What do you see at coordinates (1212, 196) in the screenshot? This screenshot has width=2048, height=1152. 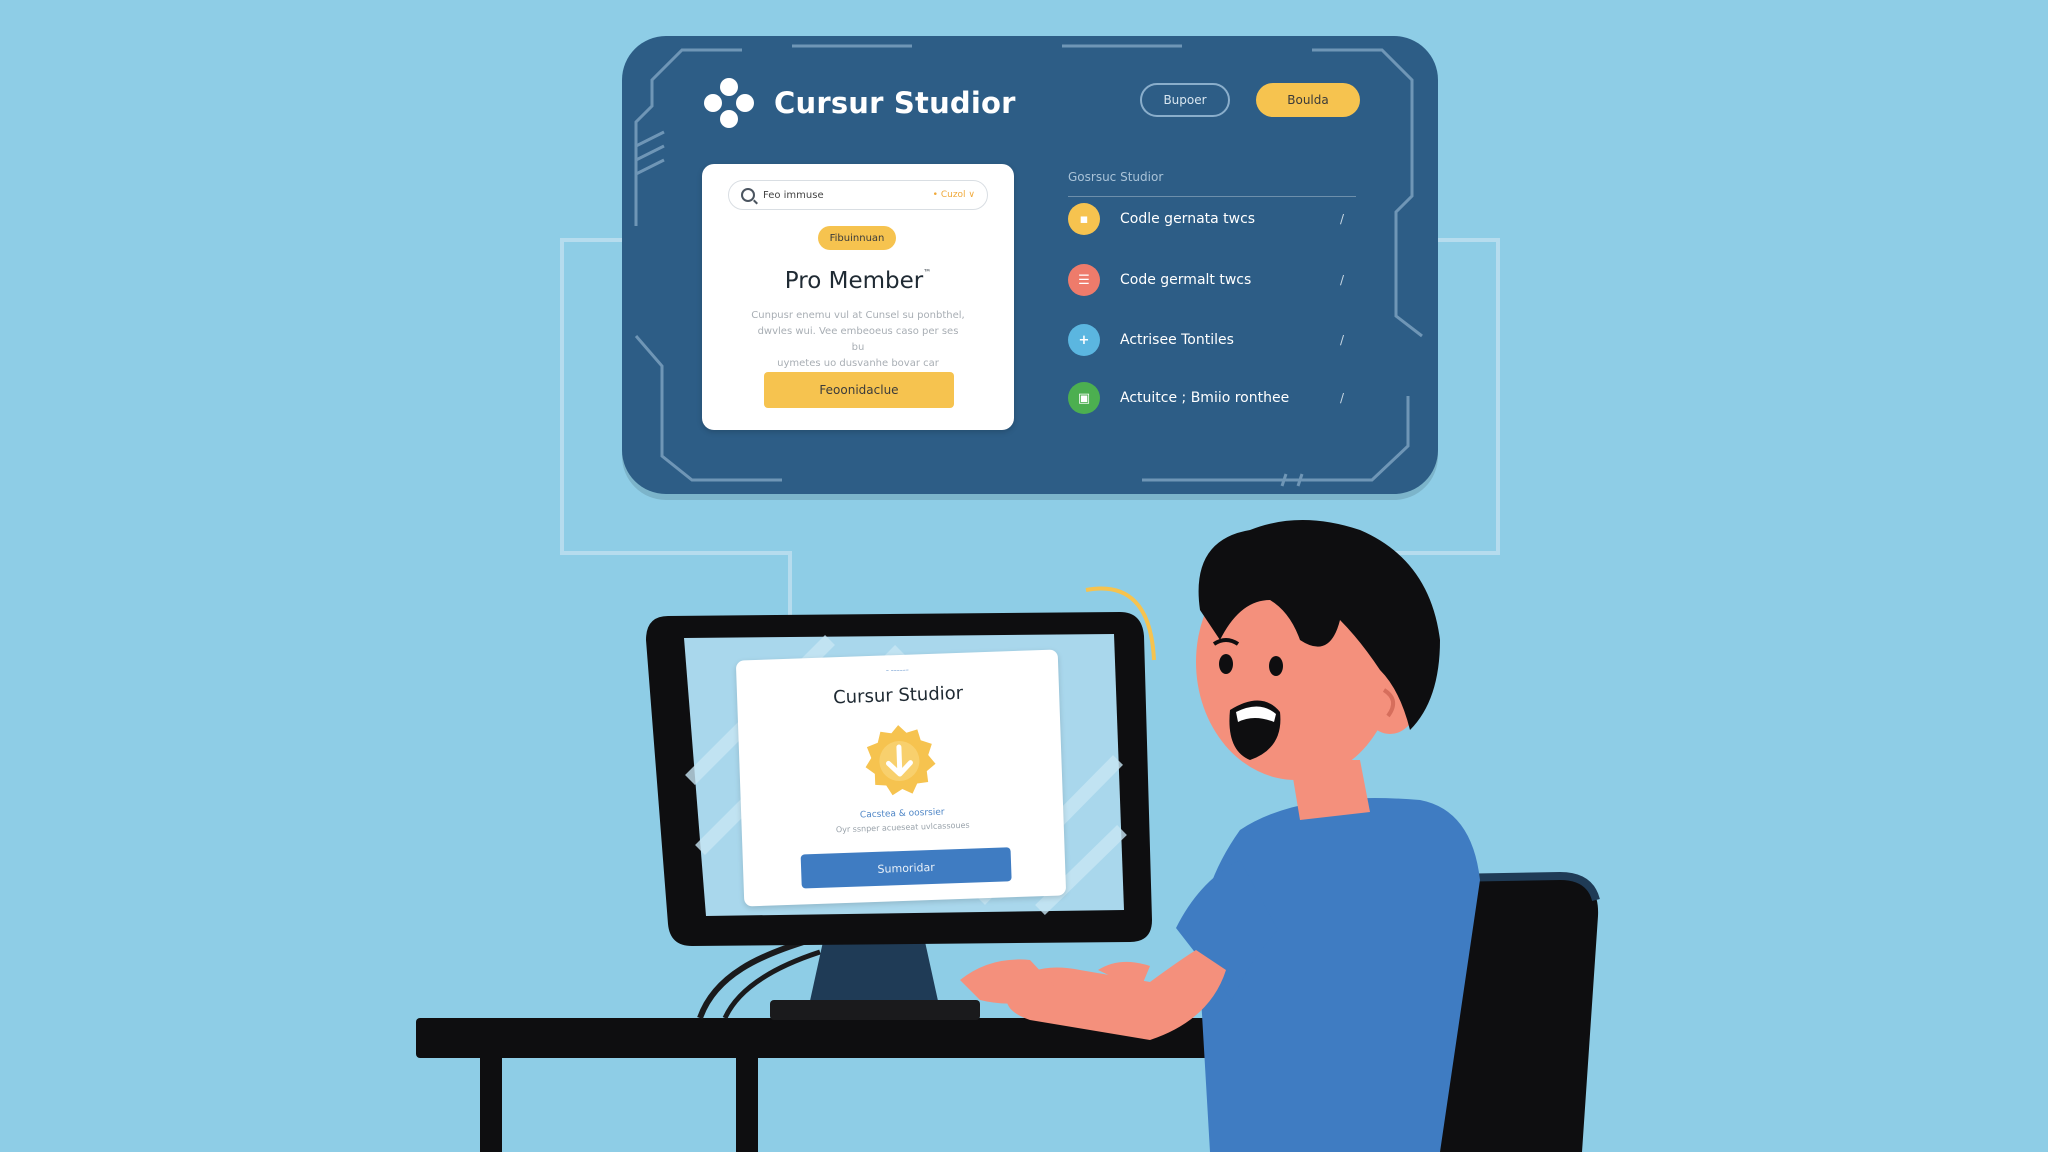 I see `divider` at bounding box center [1212, 196].